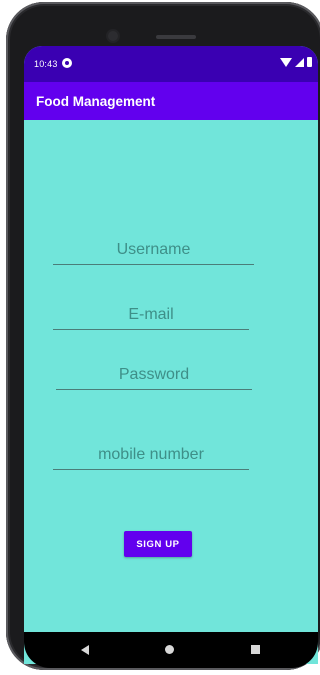 This screenshot has width=320, height=675. I want to click on status-time: 10:43, so click(46, 64).